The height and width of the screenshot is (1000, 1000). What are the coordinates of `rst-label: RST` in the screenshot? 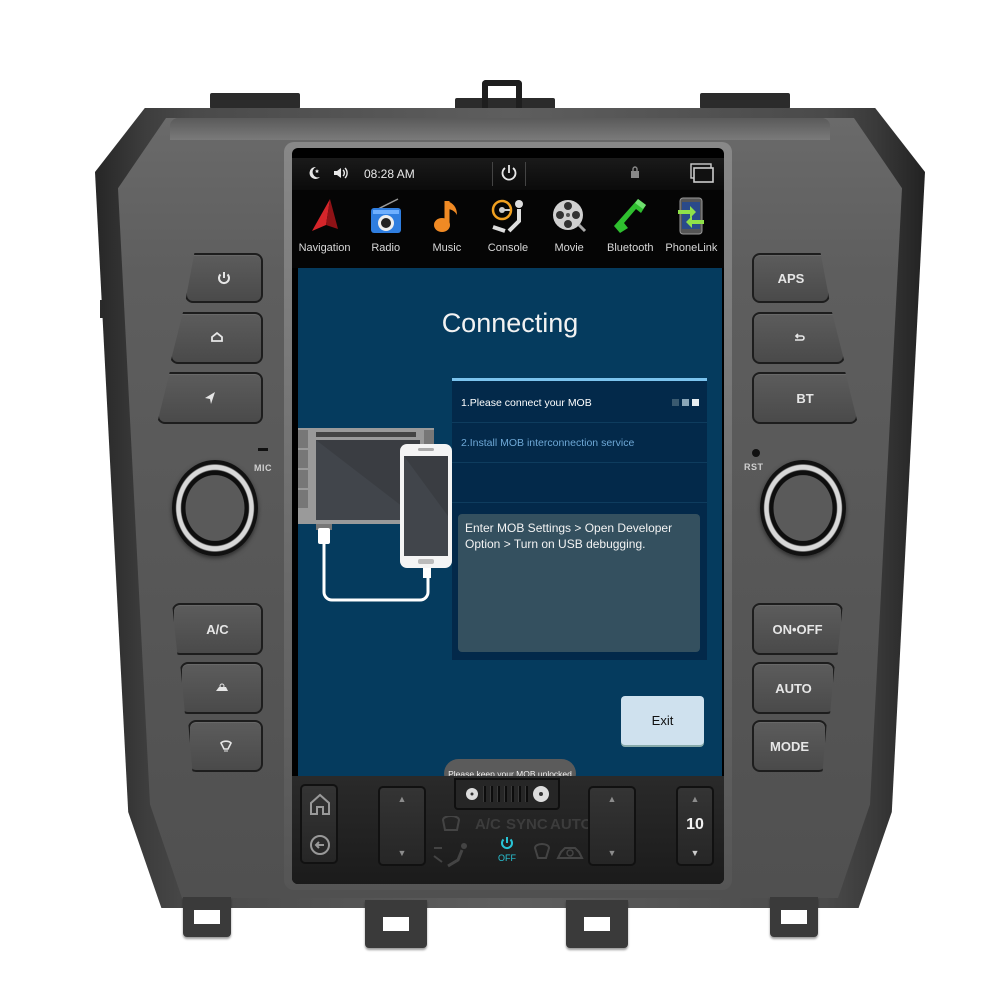 It's located at (754, 467).